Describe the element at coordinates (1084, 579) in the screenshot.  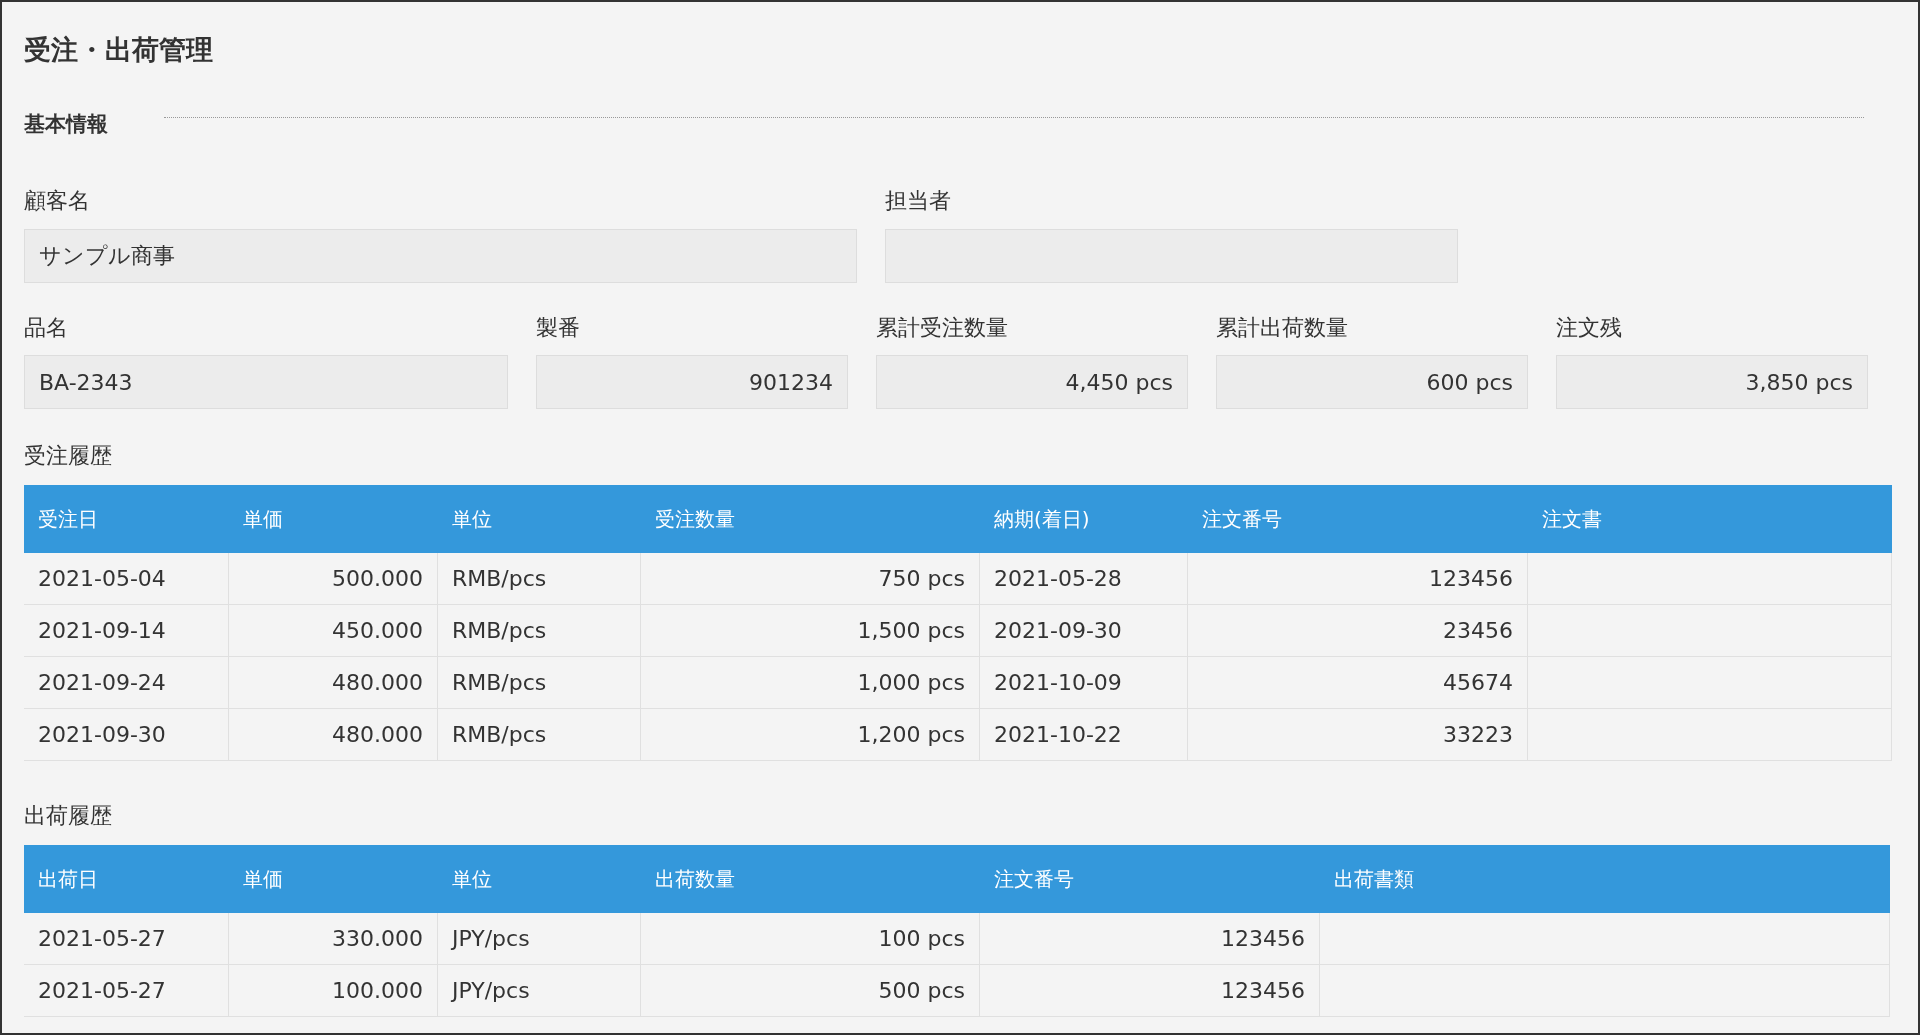
I see `table-cell: 2021-05-28` at that location.